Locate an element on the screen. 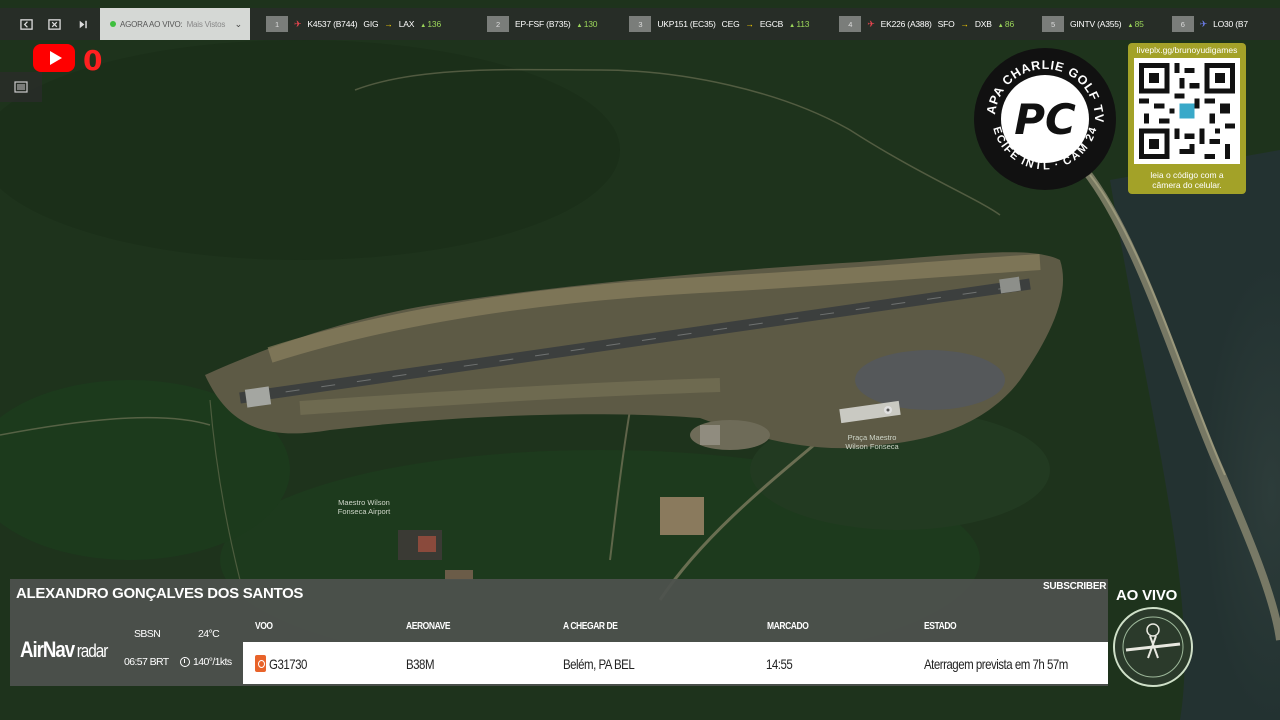 The width and height of the screenshot is (1280, 720). compass-icon is located at coordinates (185, 662).